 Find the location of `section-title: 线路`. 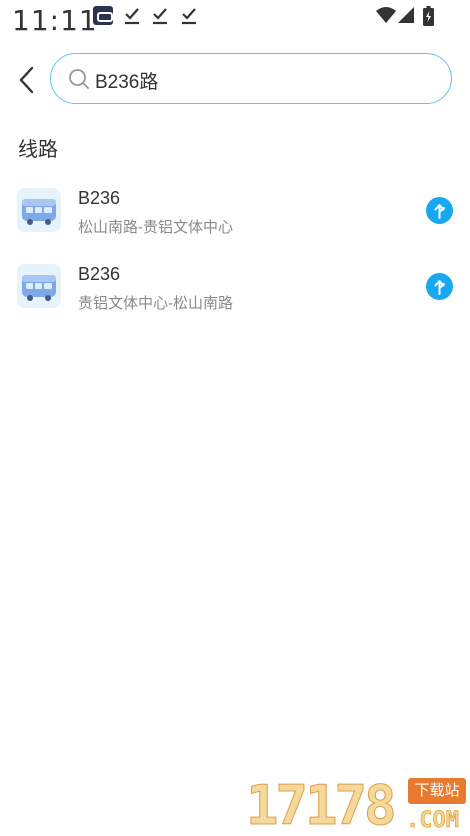

section-title: 线路 is located at coordinates (38, 150).